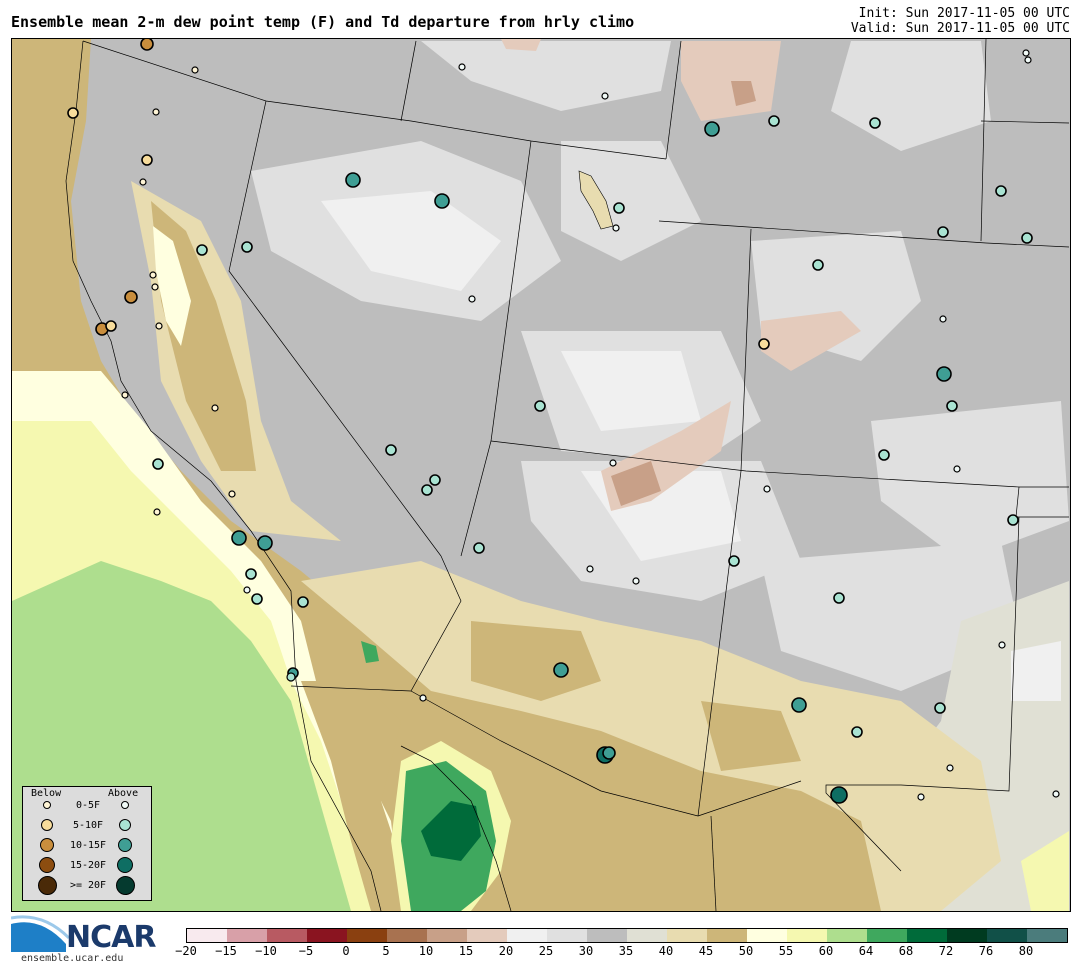  I want to click on legend-below-marker, so click(47, 865).